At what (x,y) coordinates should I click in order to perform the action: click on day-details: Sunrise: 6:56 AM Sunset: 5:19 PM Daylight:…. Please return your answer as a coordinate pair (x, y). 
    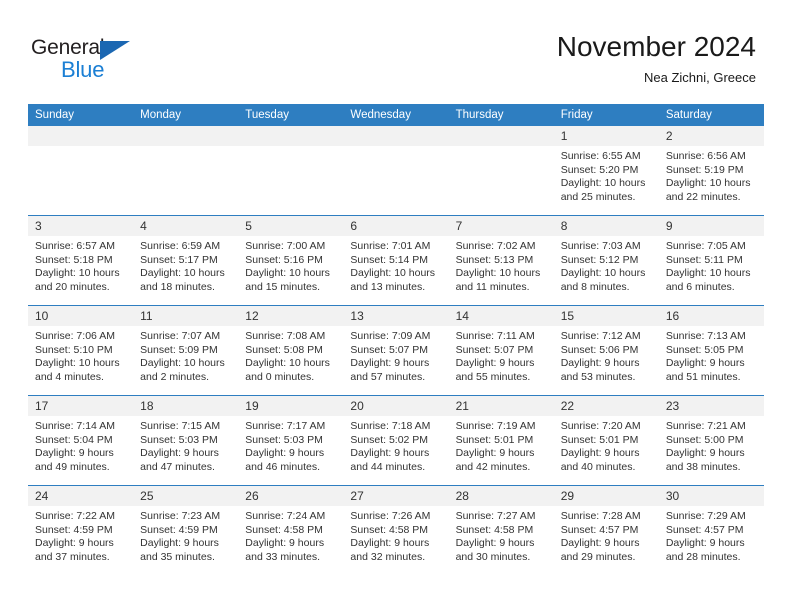
    Looking at the image, I should click on (711, 175).